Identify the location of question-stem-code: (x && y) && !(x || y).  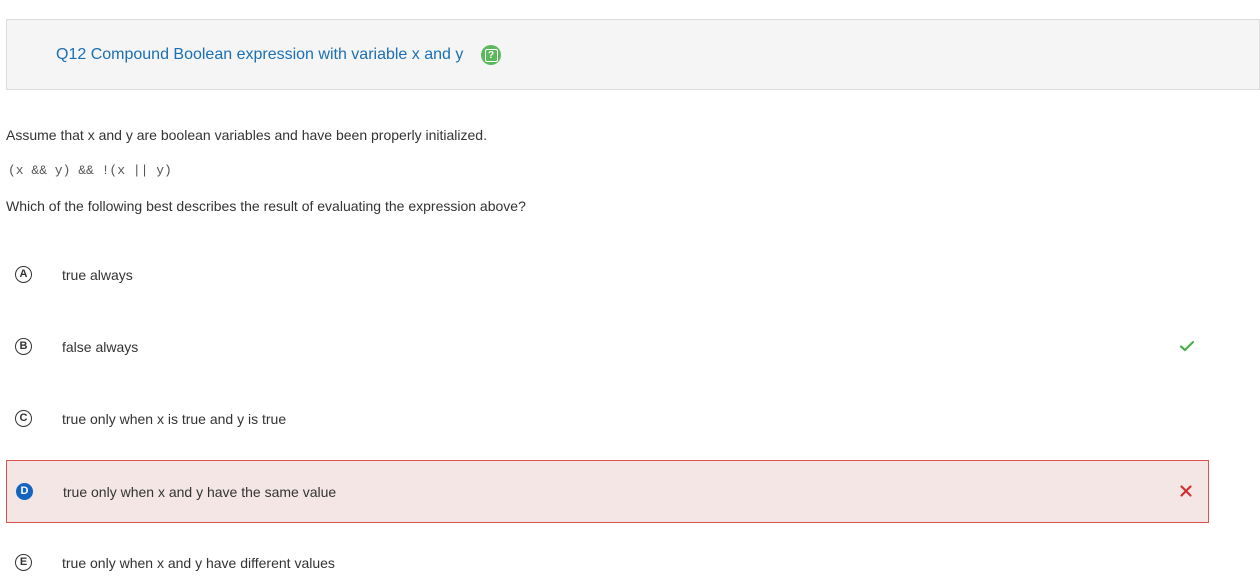
(90, 170).